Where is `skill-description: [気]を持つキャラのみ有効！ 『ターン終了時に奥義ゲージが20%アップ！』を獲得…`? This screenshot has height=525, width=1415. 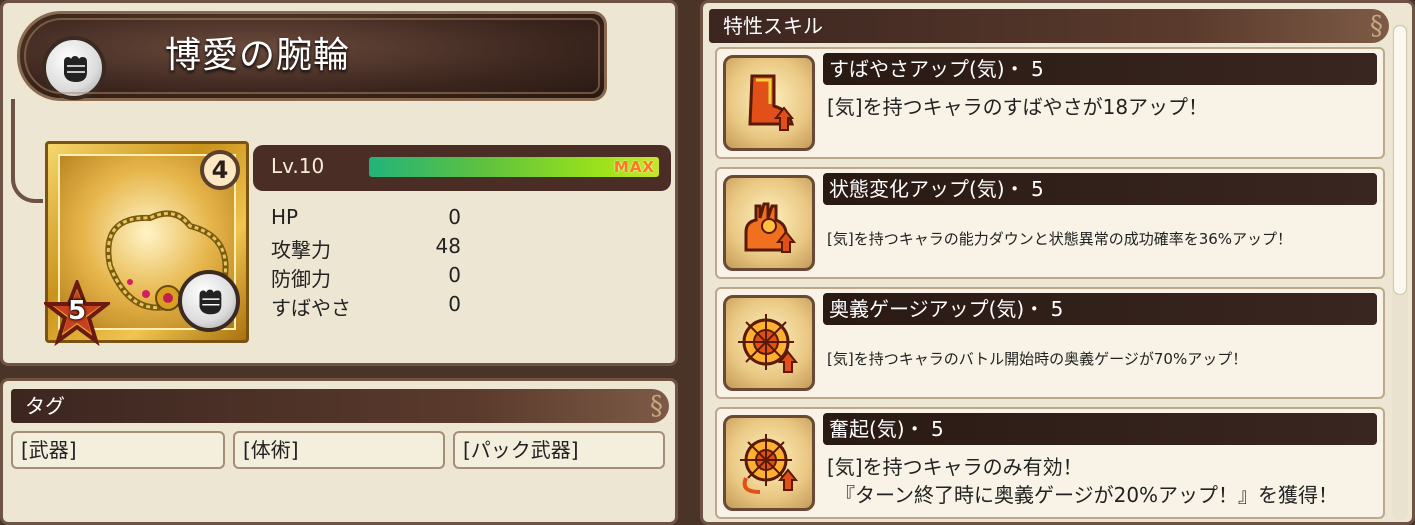 skill-description: [気]を持つキャラのみ有効！ 『ターン終了時に奥義ゲージが20%アップ！』を獲得… is located at coordinates (1100, 481).